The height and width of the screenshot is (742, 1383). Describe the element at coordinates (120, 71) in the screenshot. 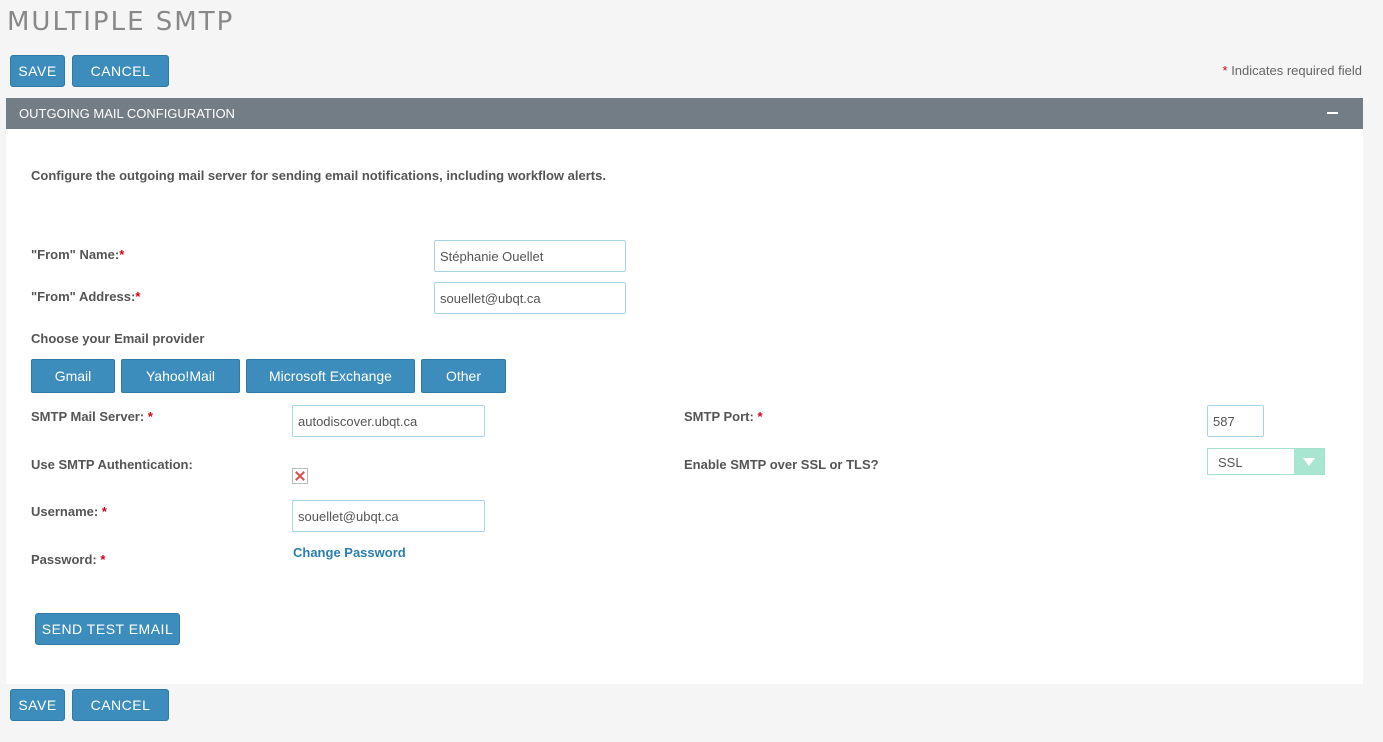

I see `cancel-button: CANCEL` at that location.